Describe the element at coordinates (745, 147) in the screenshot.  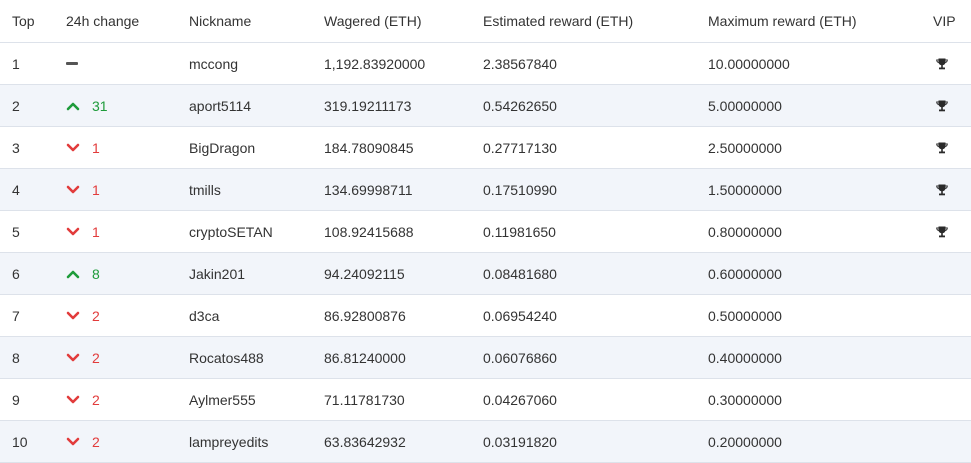
I see `maximum-reward-cell: 2.50000000` at that location.